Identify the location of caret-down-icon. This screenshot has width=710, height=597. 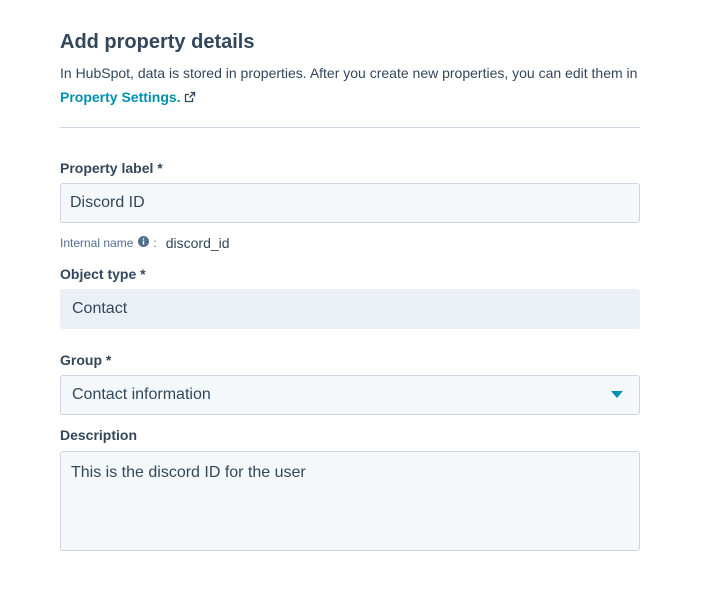
(617, 394).